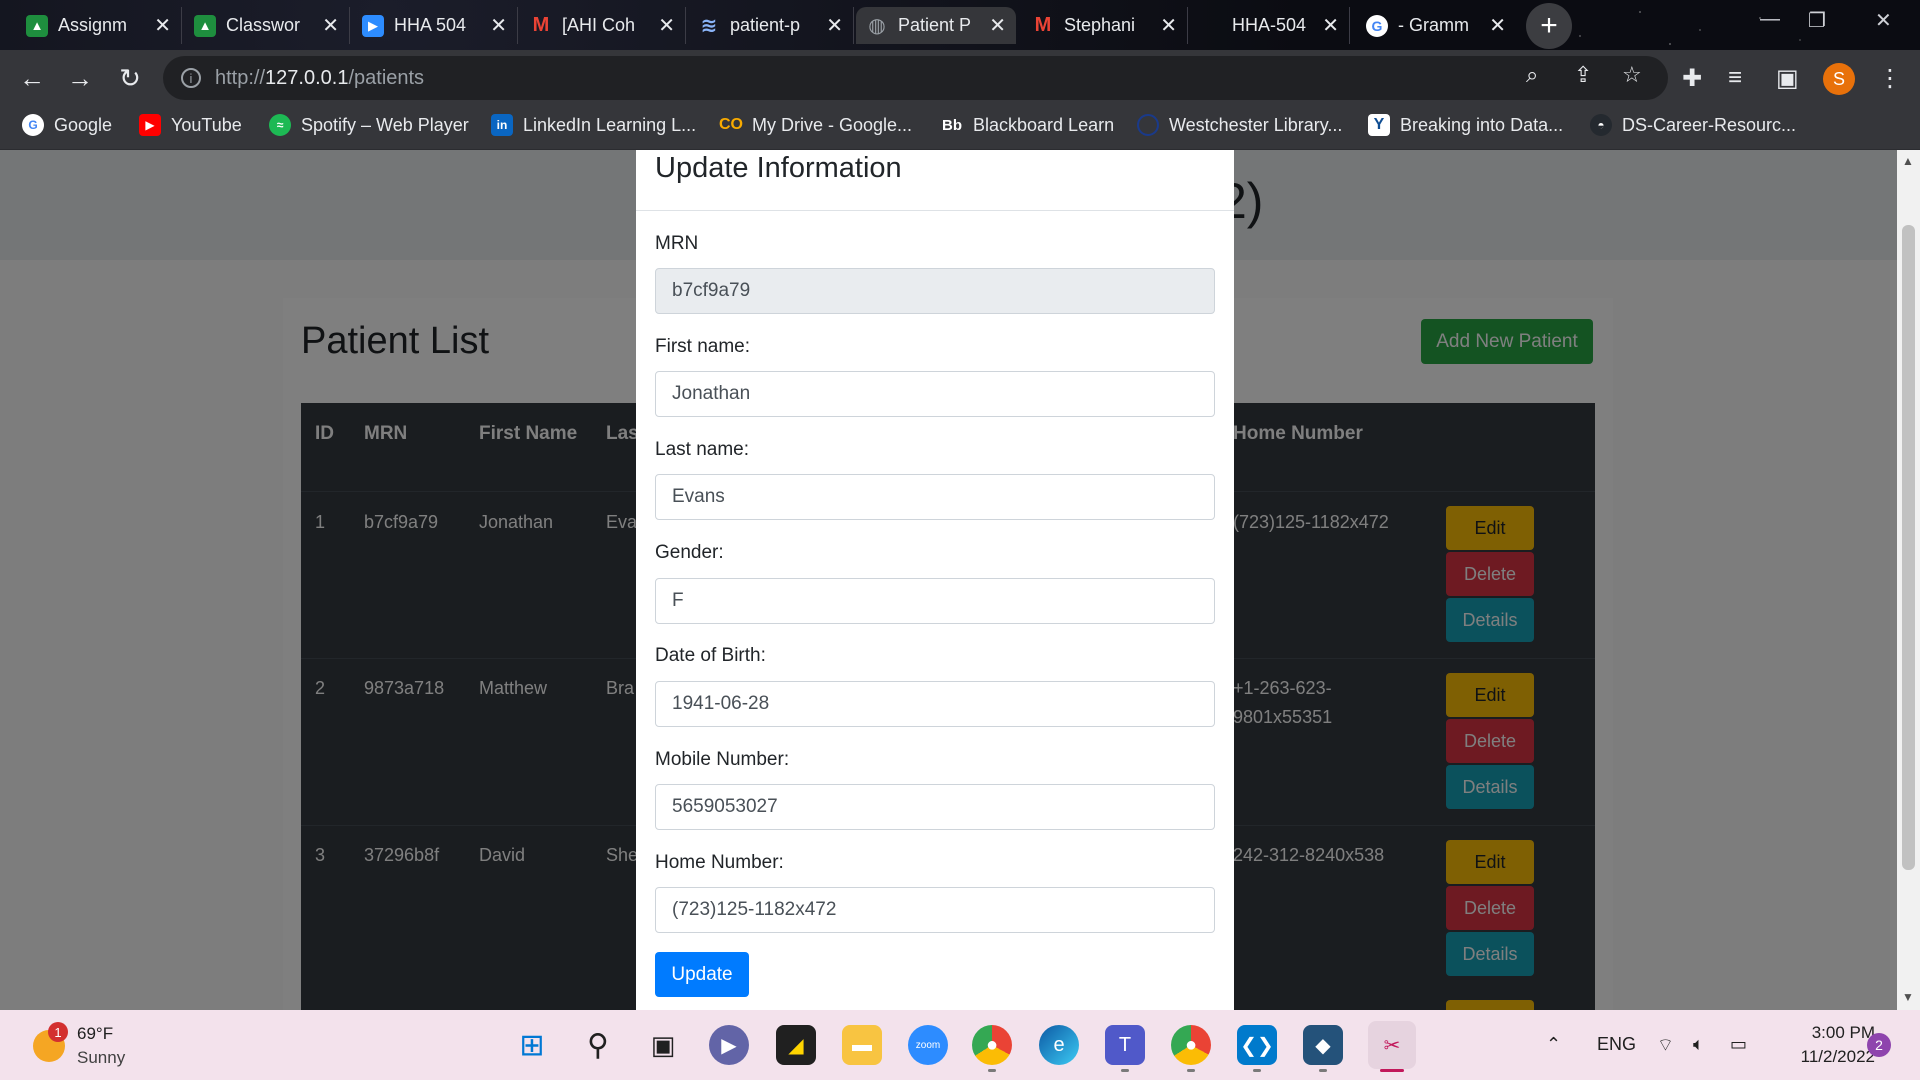 The width and height of the screenshot is (1920, 1080). I want to click on address-bar: i http://127.0.0.1/patients, so click(915, 78).